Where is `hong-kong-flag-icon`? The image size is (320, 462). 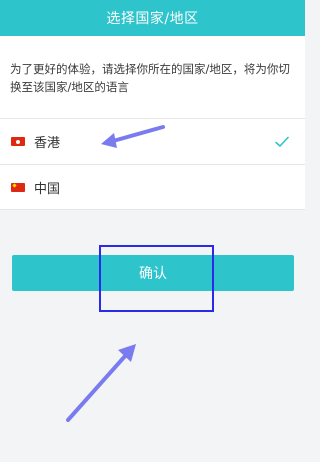
hong-kong-flag-icon is located at coordinates (18, 141).